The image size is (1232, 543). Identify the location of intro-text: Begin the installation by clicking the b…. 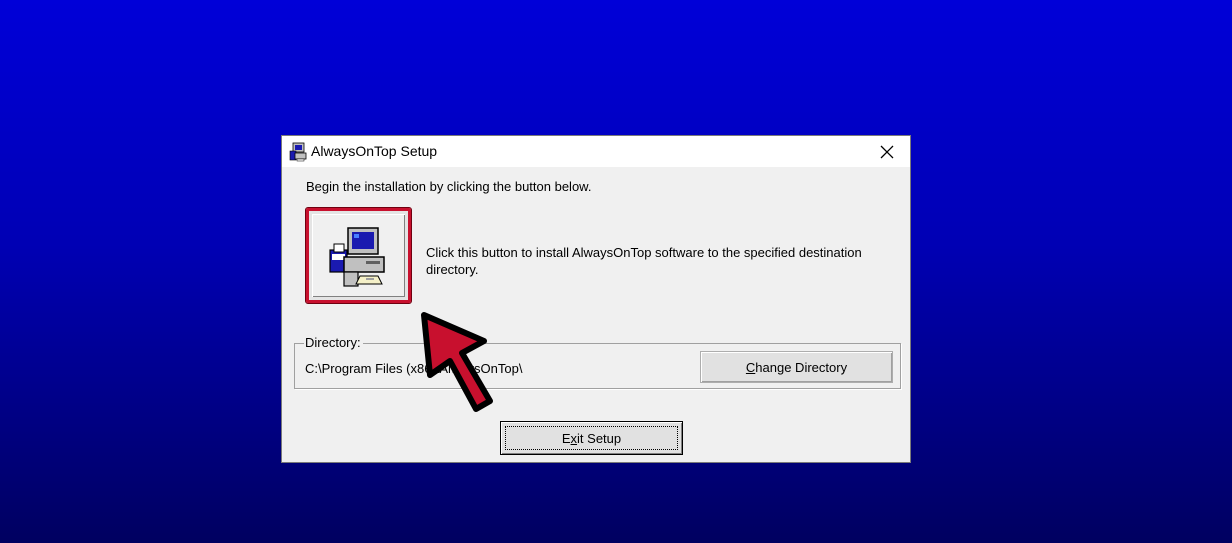
(449, 186).